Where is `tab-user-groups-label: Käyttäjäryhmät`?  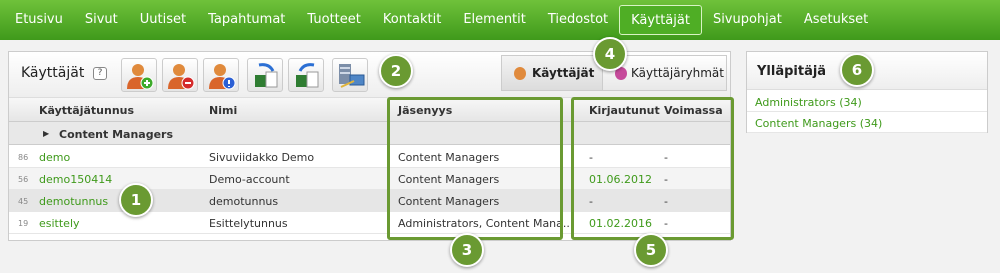
tab-user-groups-label: Käyttäjäryhmät is located at coordinates (677, 73).